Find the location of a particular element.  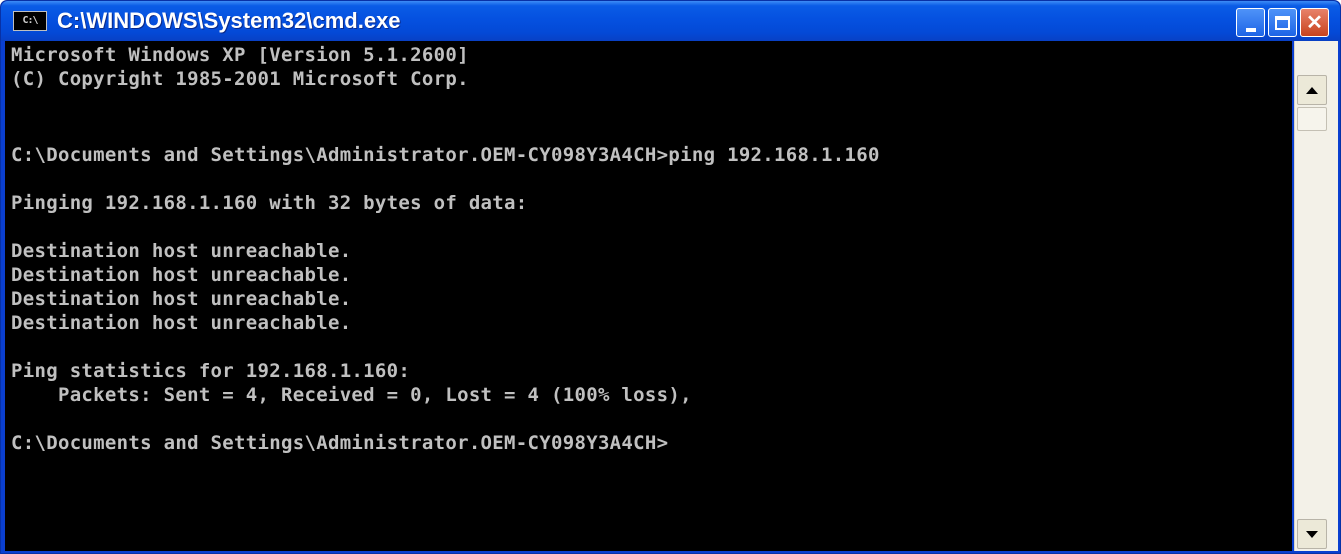

cmd-icon: C:\ is located at coordinates (30, 21).